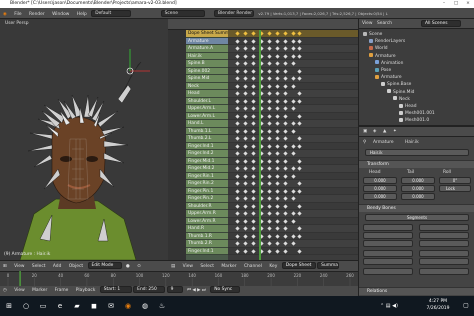 This screenshot has width=474, height=316. Describe the element at coordinates (207, 56) in the screenshot. I see `channel-row: Hair.ik` at that location.